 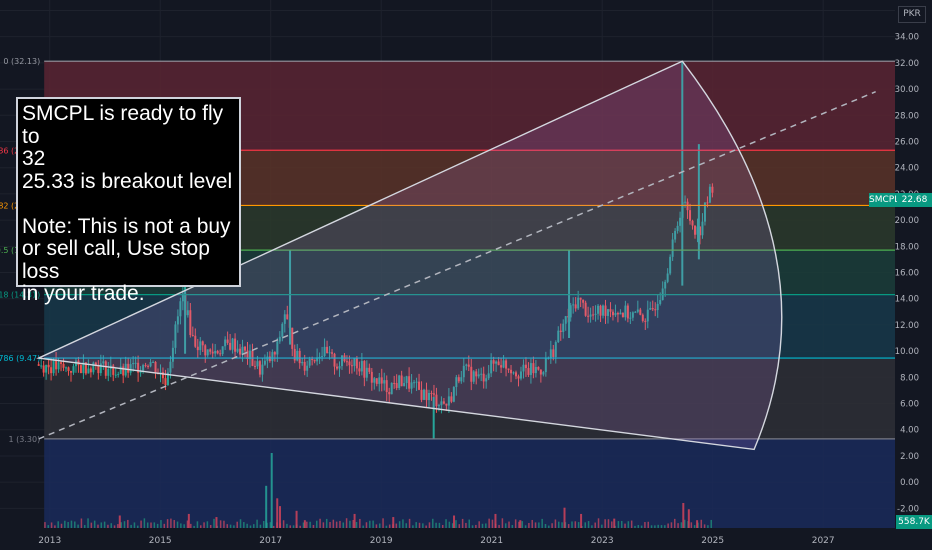 What do you see at coordinates (909, 378) in the screenshot?
I see `price-tick: 8.00` at bounding box center [909, 378].